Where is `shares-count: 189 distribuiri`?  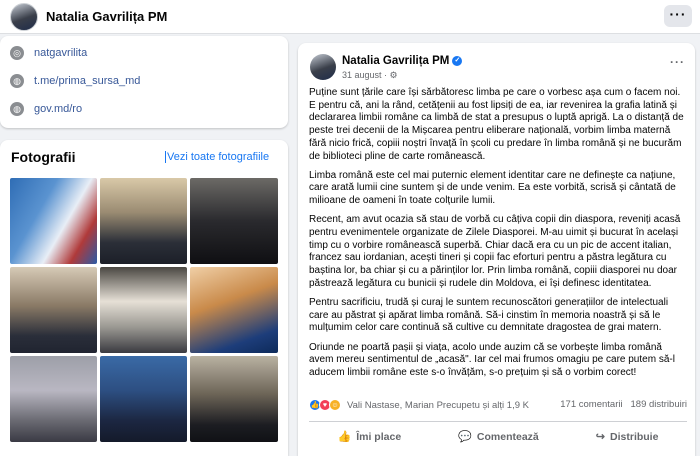 shares-count: 189 distribuiri is located at coordinates (659, 404).